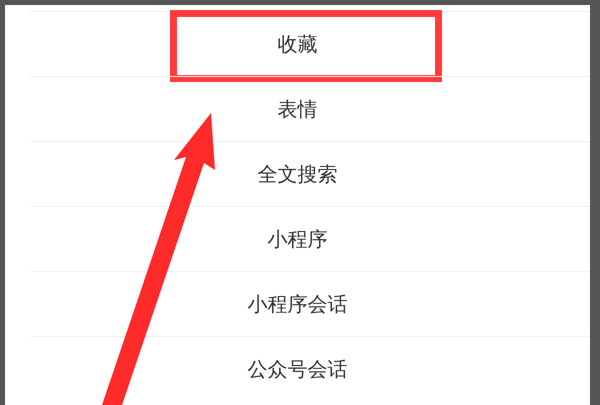 Image resolution: width=600 pixels, height=405 pixels. What do you see at coordinates (298, 304) in the screenshot?
I see `menu-item: 小程序会话` at bounding box center [298, 304].